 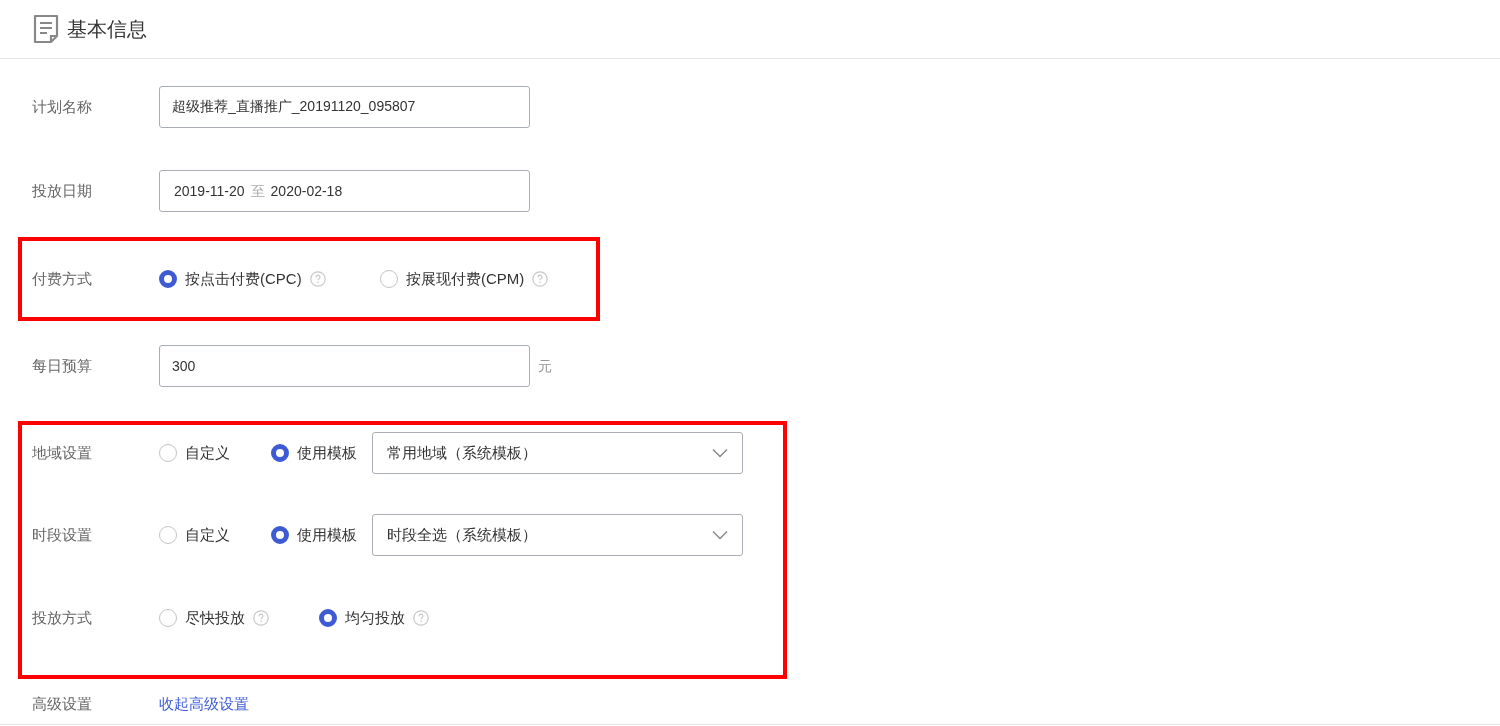 I want to click on field-label: 计划名称, so click(x=62, y=106).